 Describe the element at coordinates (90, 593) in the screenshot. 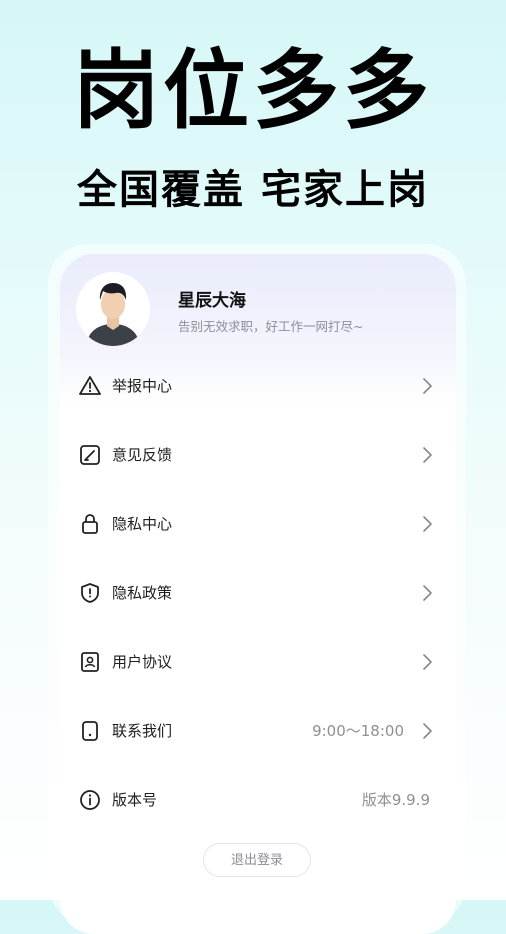

I see `shield-icon` at that location.